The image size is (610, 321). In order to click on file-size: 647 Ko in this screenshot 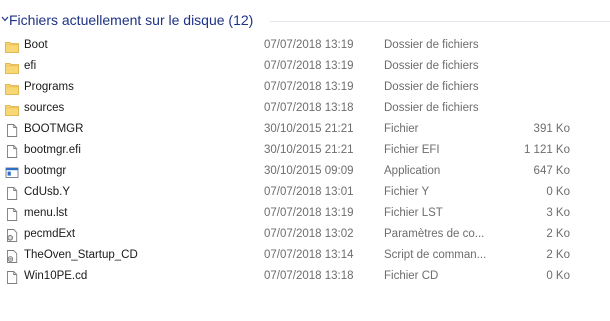, I will do `click(551, 171)`.